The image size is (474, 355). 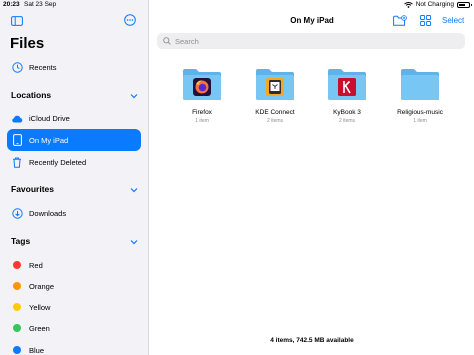 What do you see at coordinates (17, 350) in the screenshot?
I see `blue-tag-dot` at bounding box center [17, 350].